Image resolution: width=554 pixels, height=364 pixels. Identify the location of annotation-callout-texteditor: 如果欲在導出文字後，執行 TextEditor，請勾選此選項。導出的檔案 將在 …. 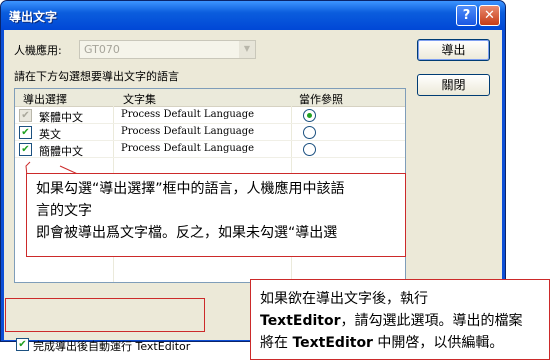
(400, 319).